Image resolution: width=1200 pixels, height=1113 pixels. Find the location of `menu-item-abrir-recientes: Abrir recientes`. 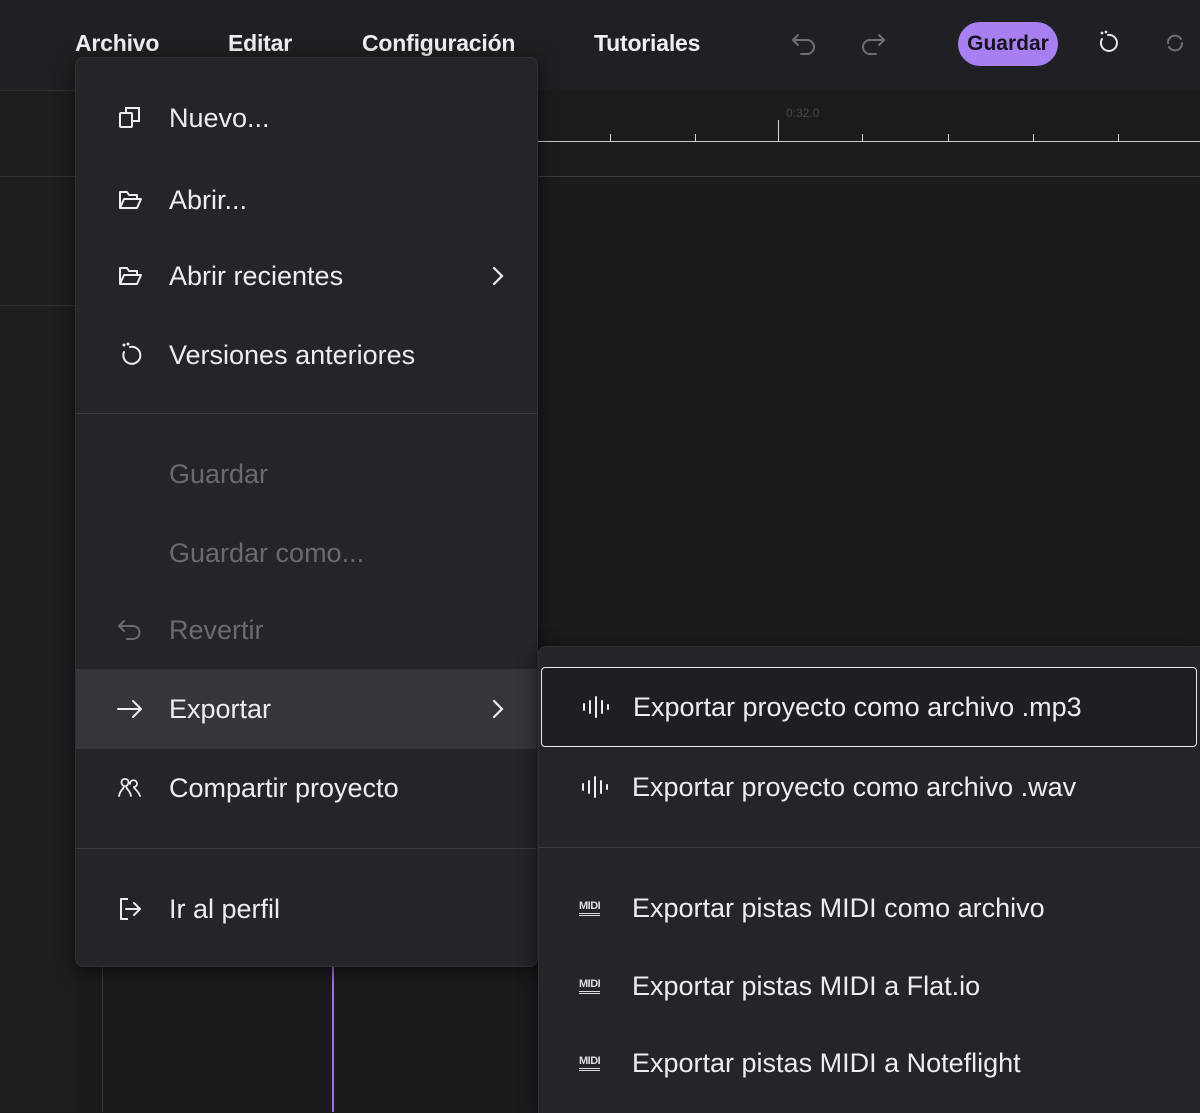

menu-item-abrir-recientes: Abrir recientes is located at coordinates (306, 276).